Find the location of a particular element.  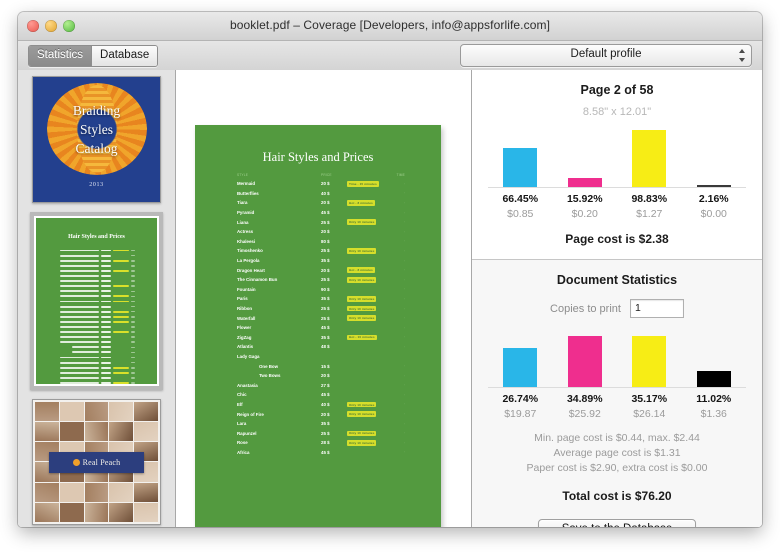

coverage-percent: 35.17% is located at coordinates (649, 399).